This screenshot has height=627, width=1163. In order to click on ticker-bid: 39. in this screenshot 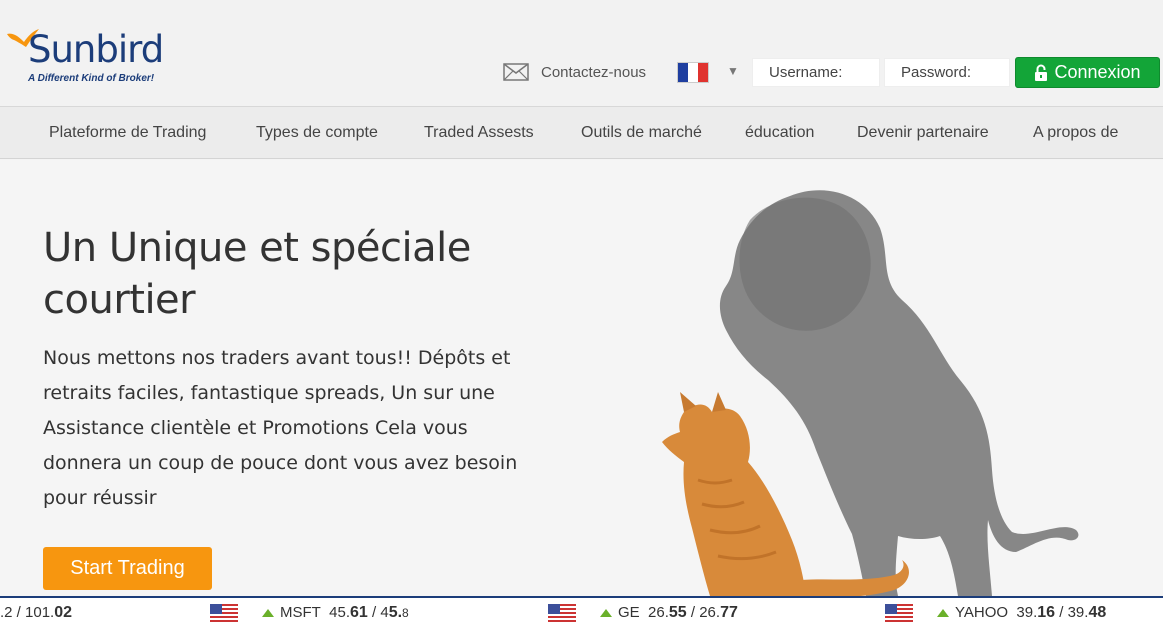, I will do `click(1027, 612)`.